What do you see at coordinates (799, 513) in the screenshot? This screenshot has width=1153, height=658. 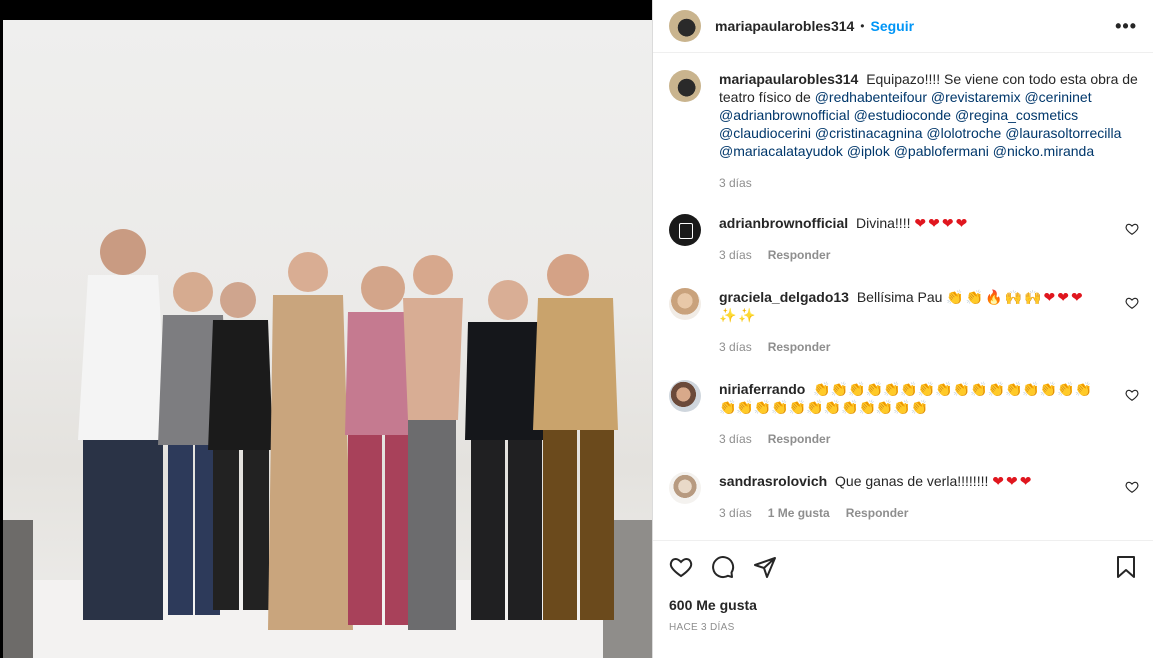 I see `comment-likes: 1 Me gusta` at bounding box center [799, 513].